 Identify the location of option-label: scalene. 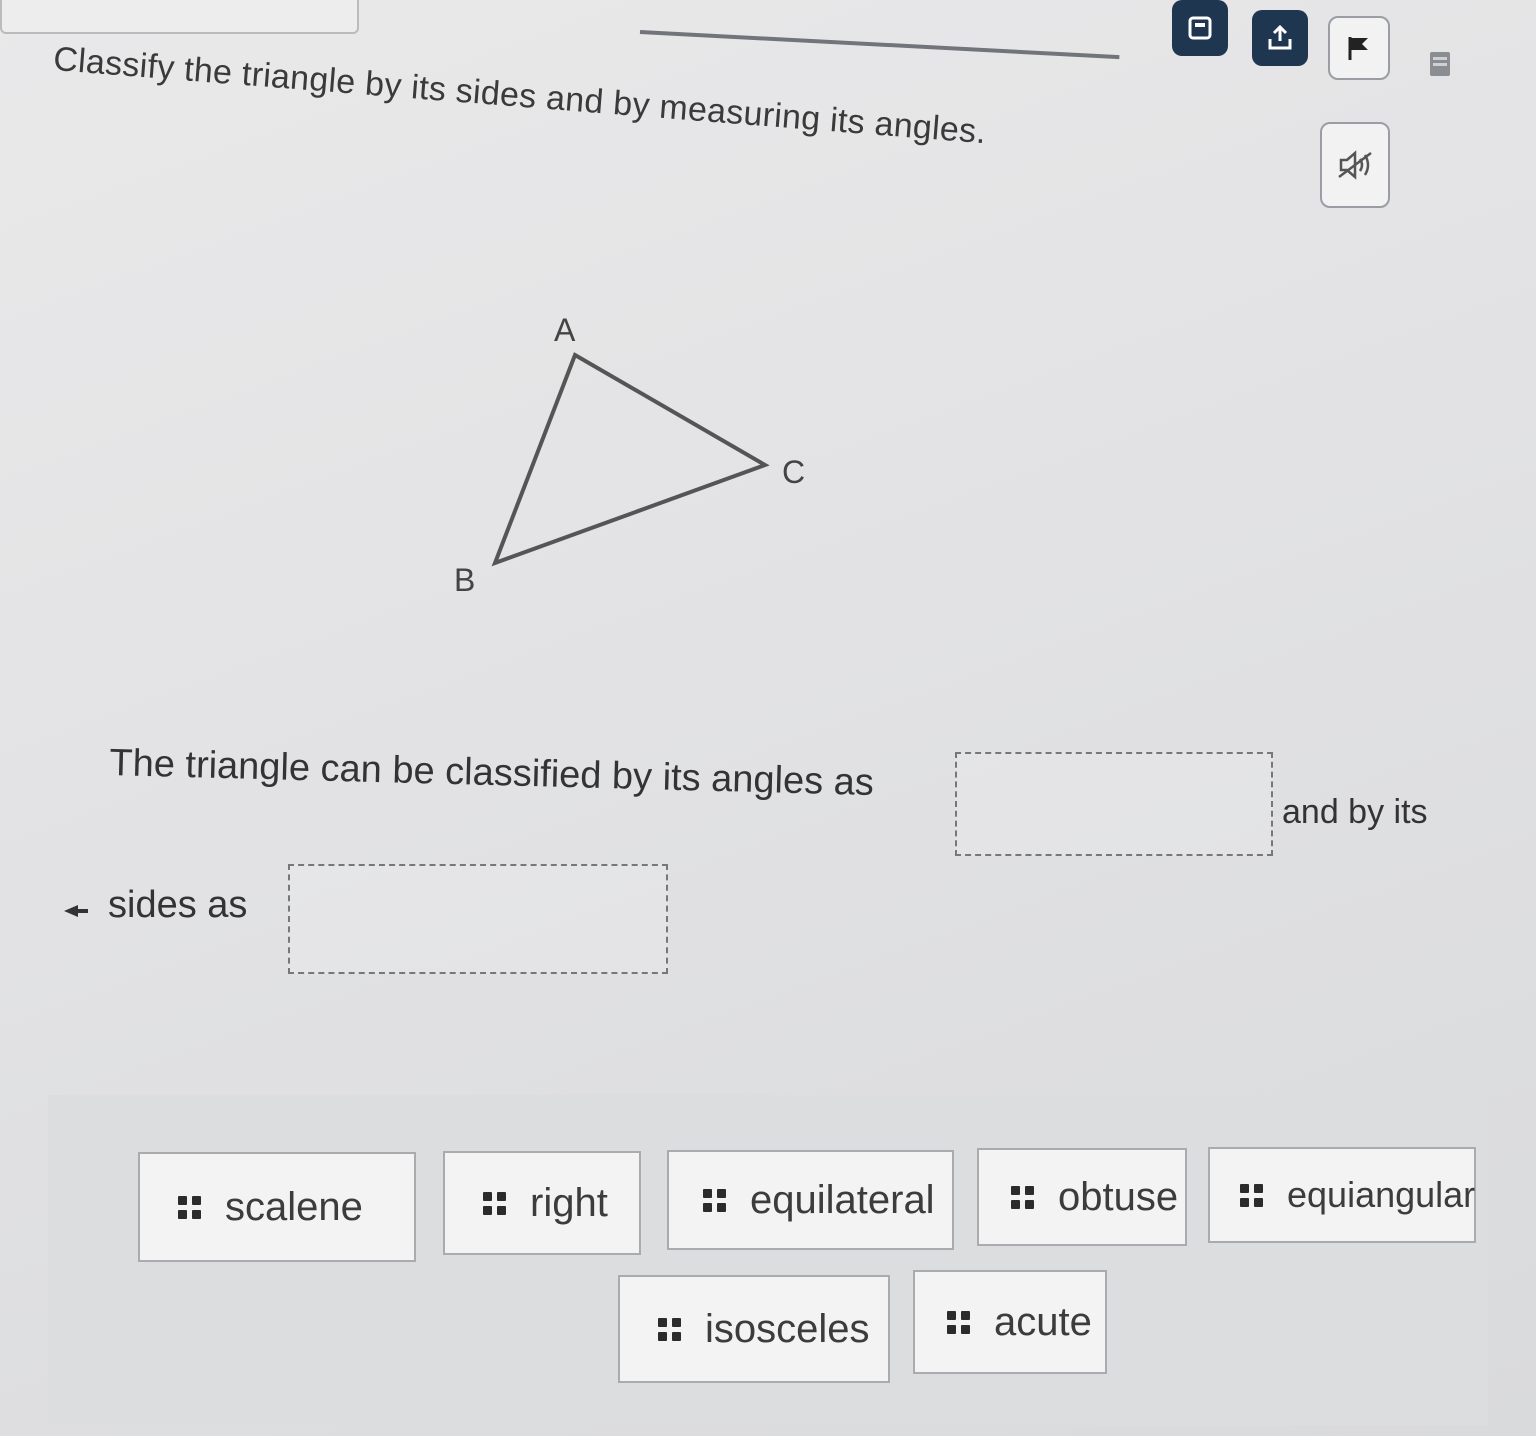
(294, 1206).